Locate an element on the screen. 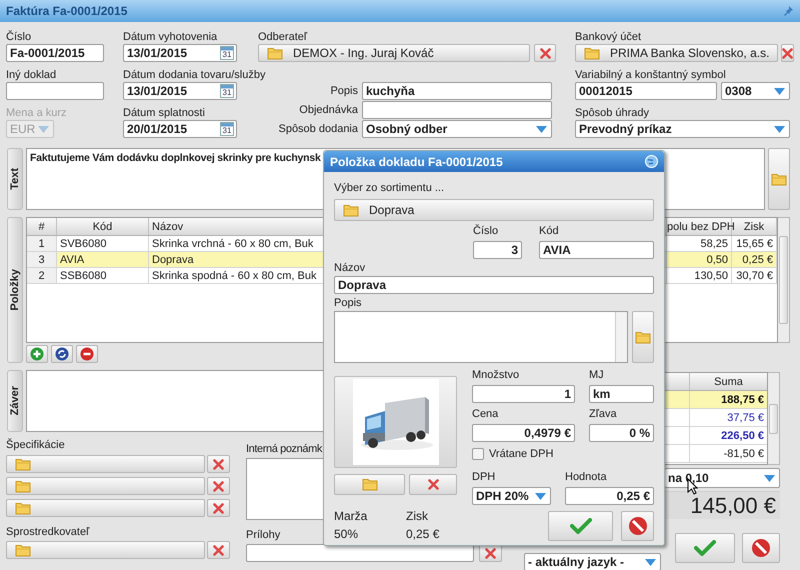 The width and height of the screenshot is (800, 570). window-title: Faktúra Fa-0001/2015 is located at coordinates (67, 11).